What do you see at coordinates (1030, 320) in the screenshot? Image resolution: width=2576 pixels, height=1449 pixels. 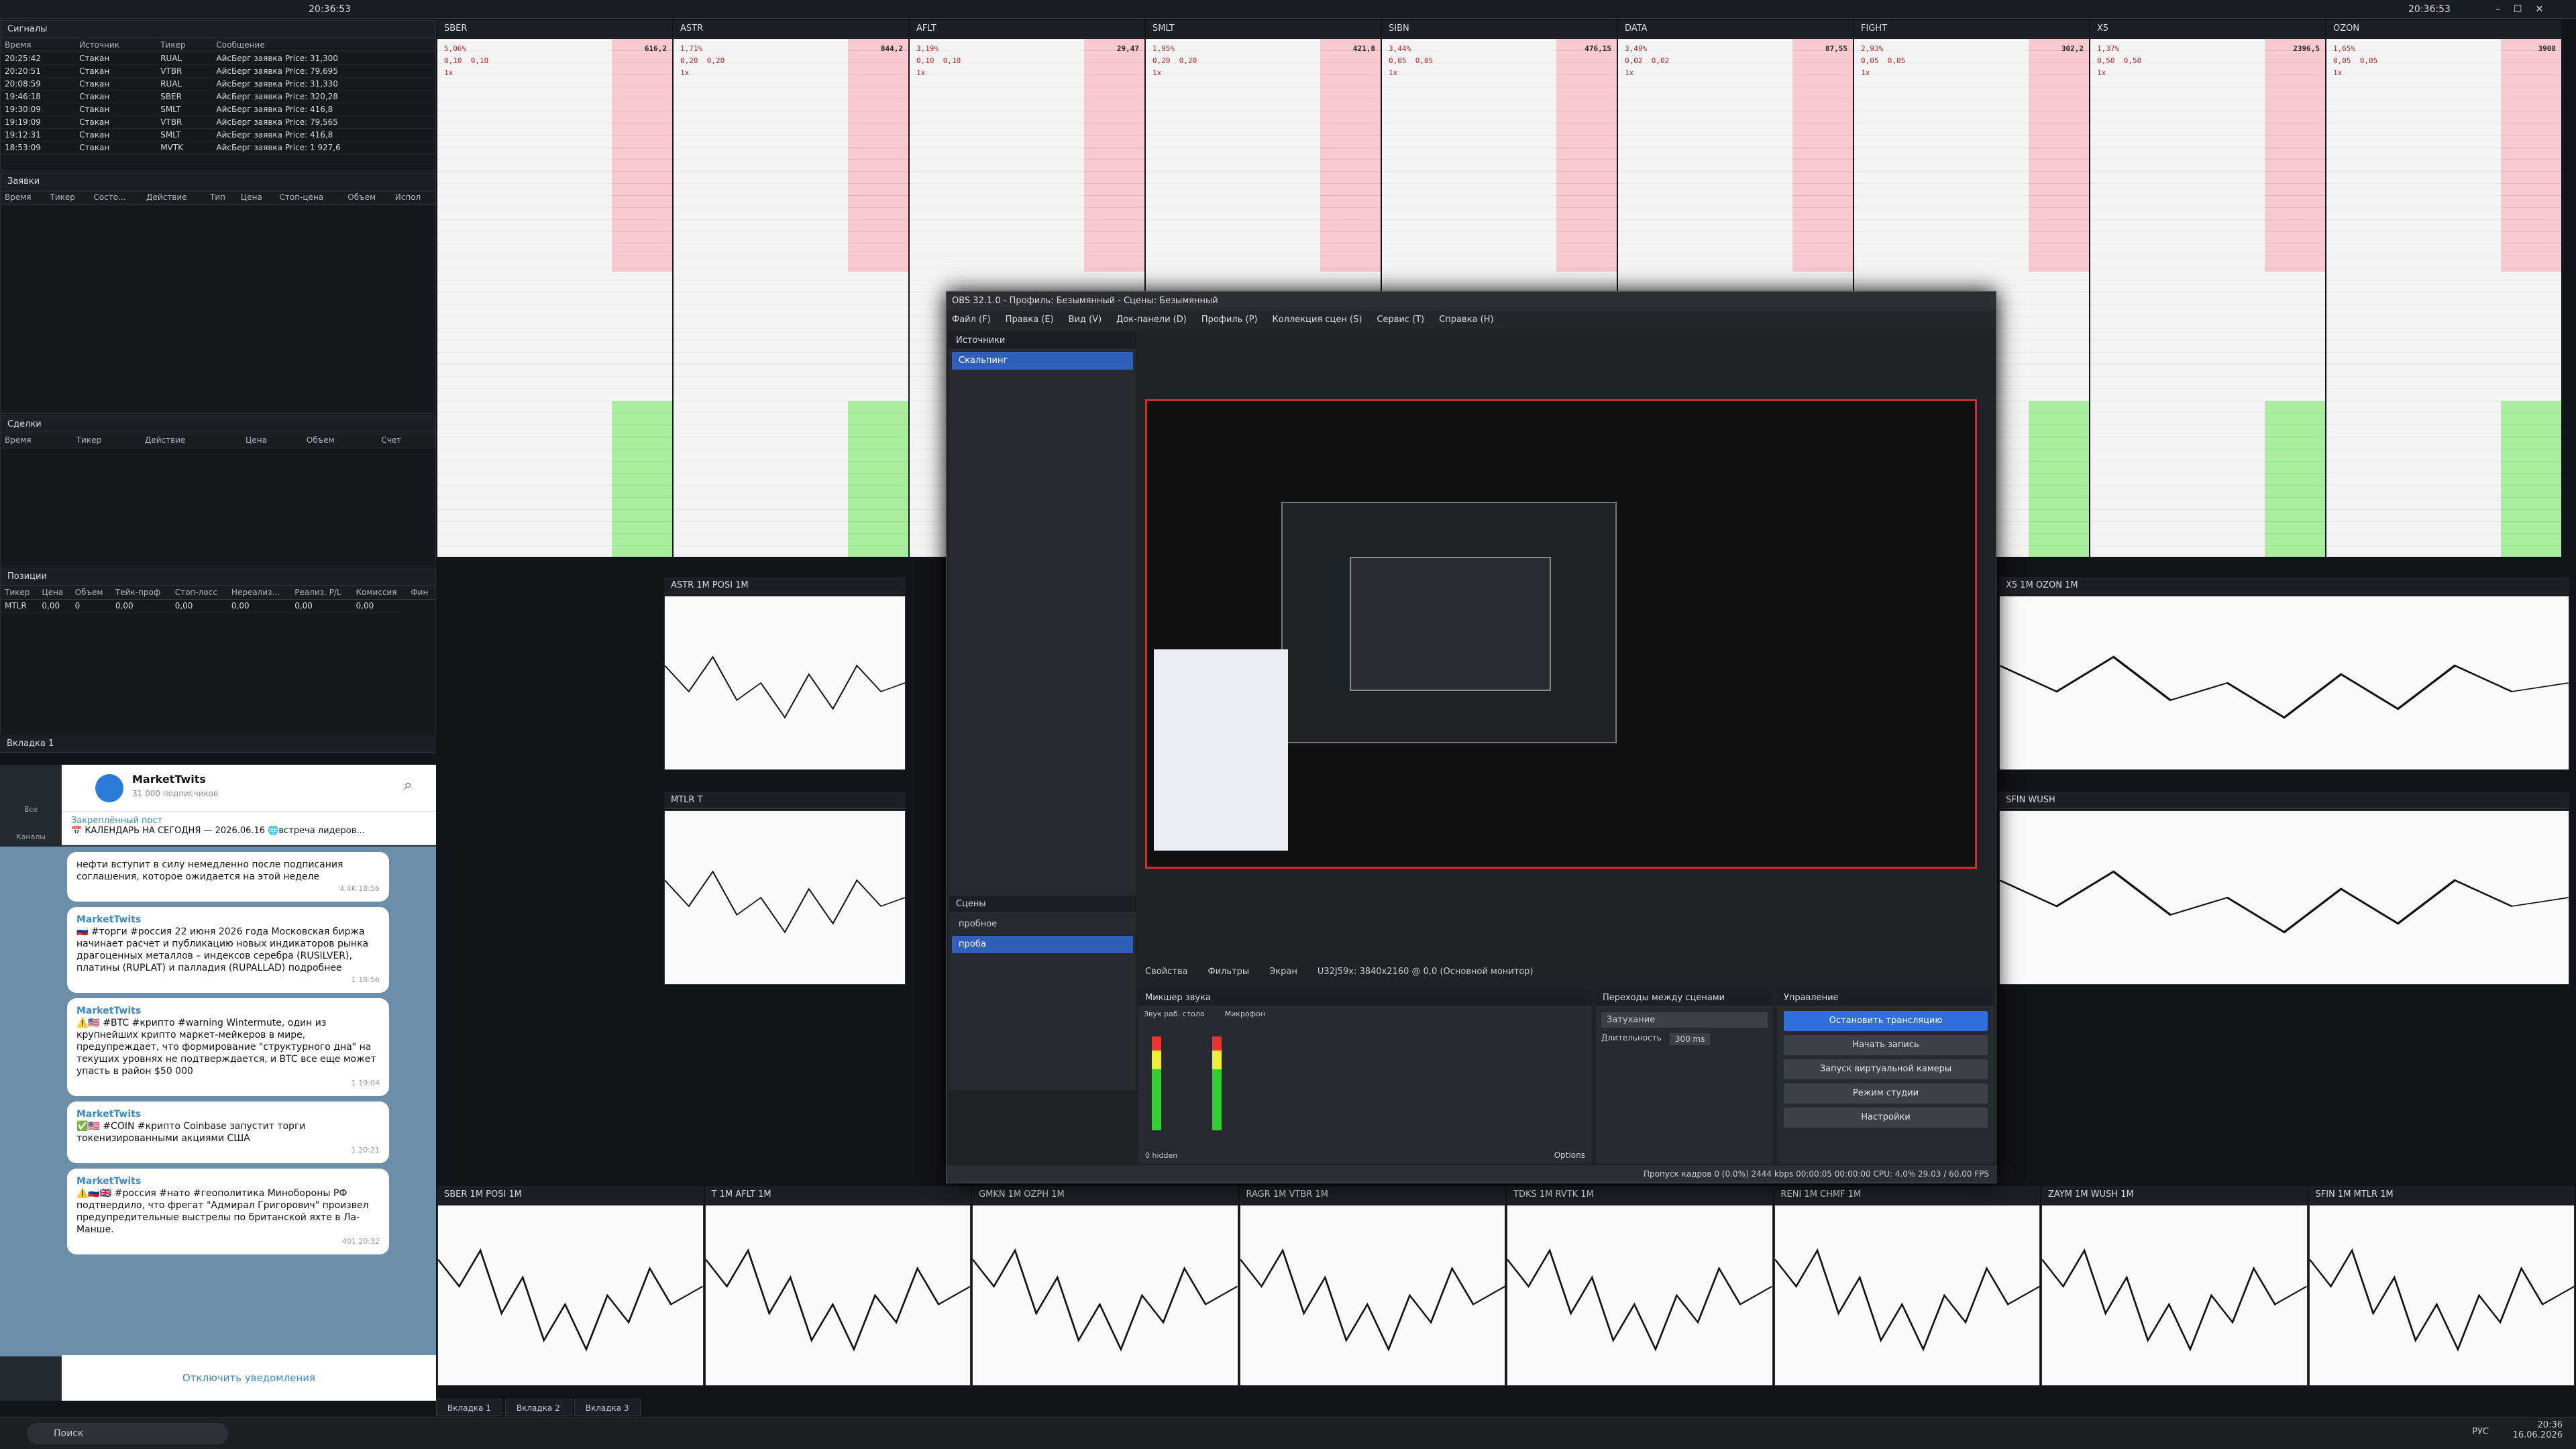 I see `obs-menu-item: Правка (E)` at bounding box center [1030, 320].